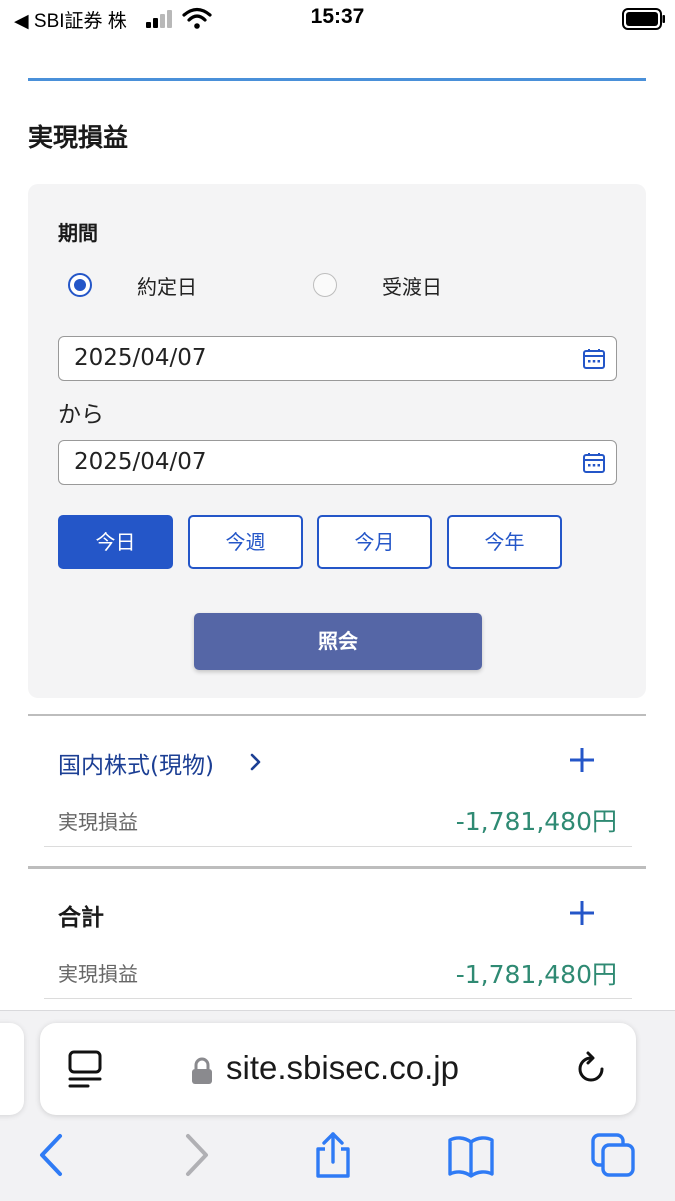  Describe the element at coordinates (245, 542) in the screenshot. I see `this-week-button: 今週` at that location.